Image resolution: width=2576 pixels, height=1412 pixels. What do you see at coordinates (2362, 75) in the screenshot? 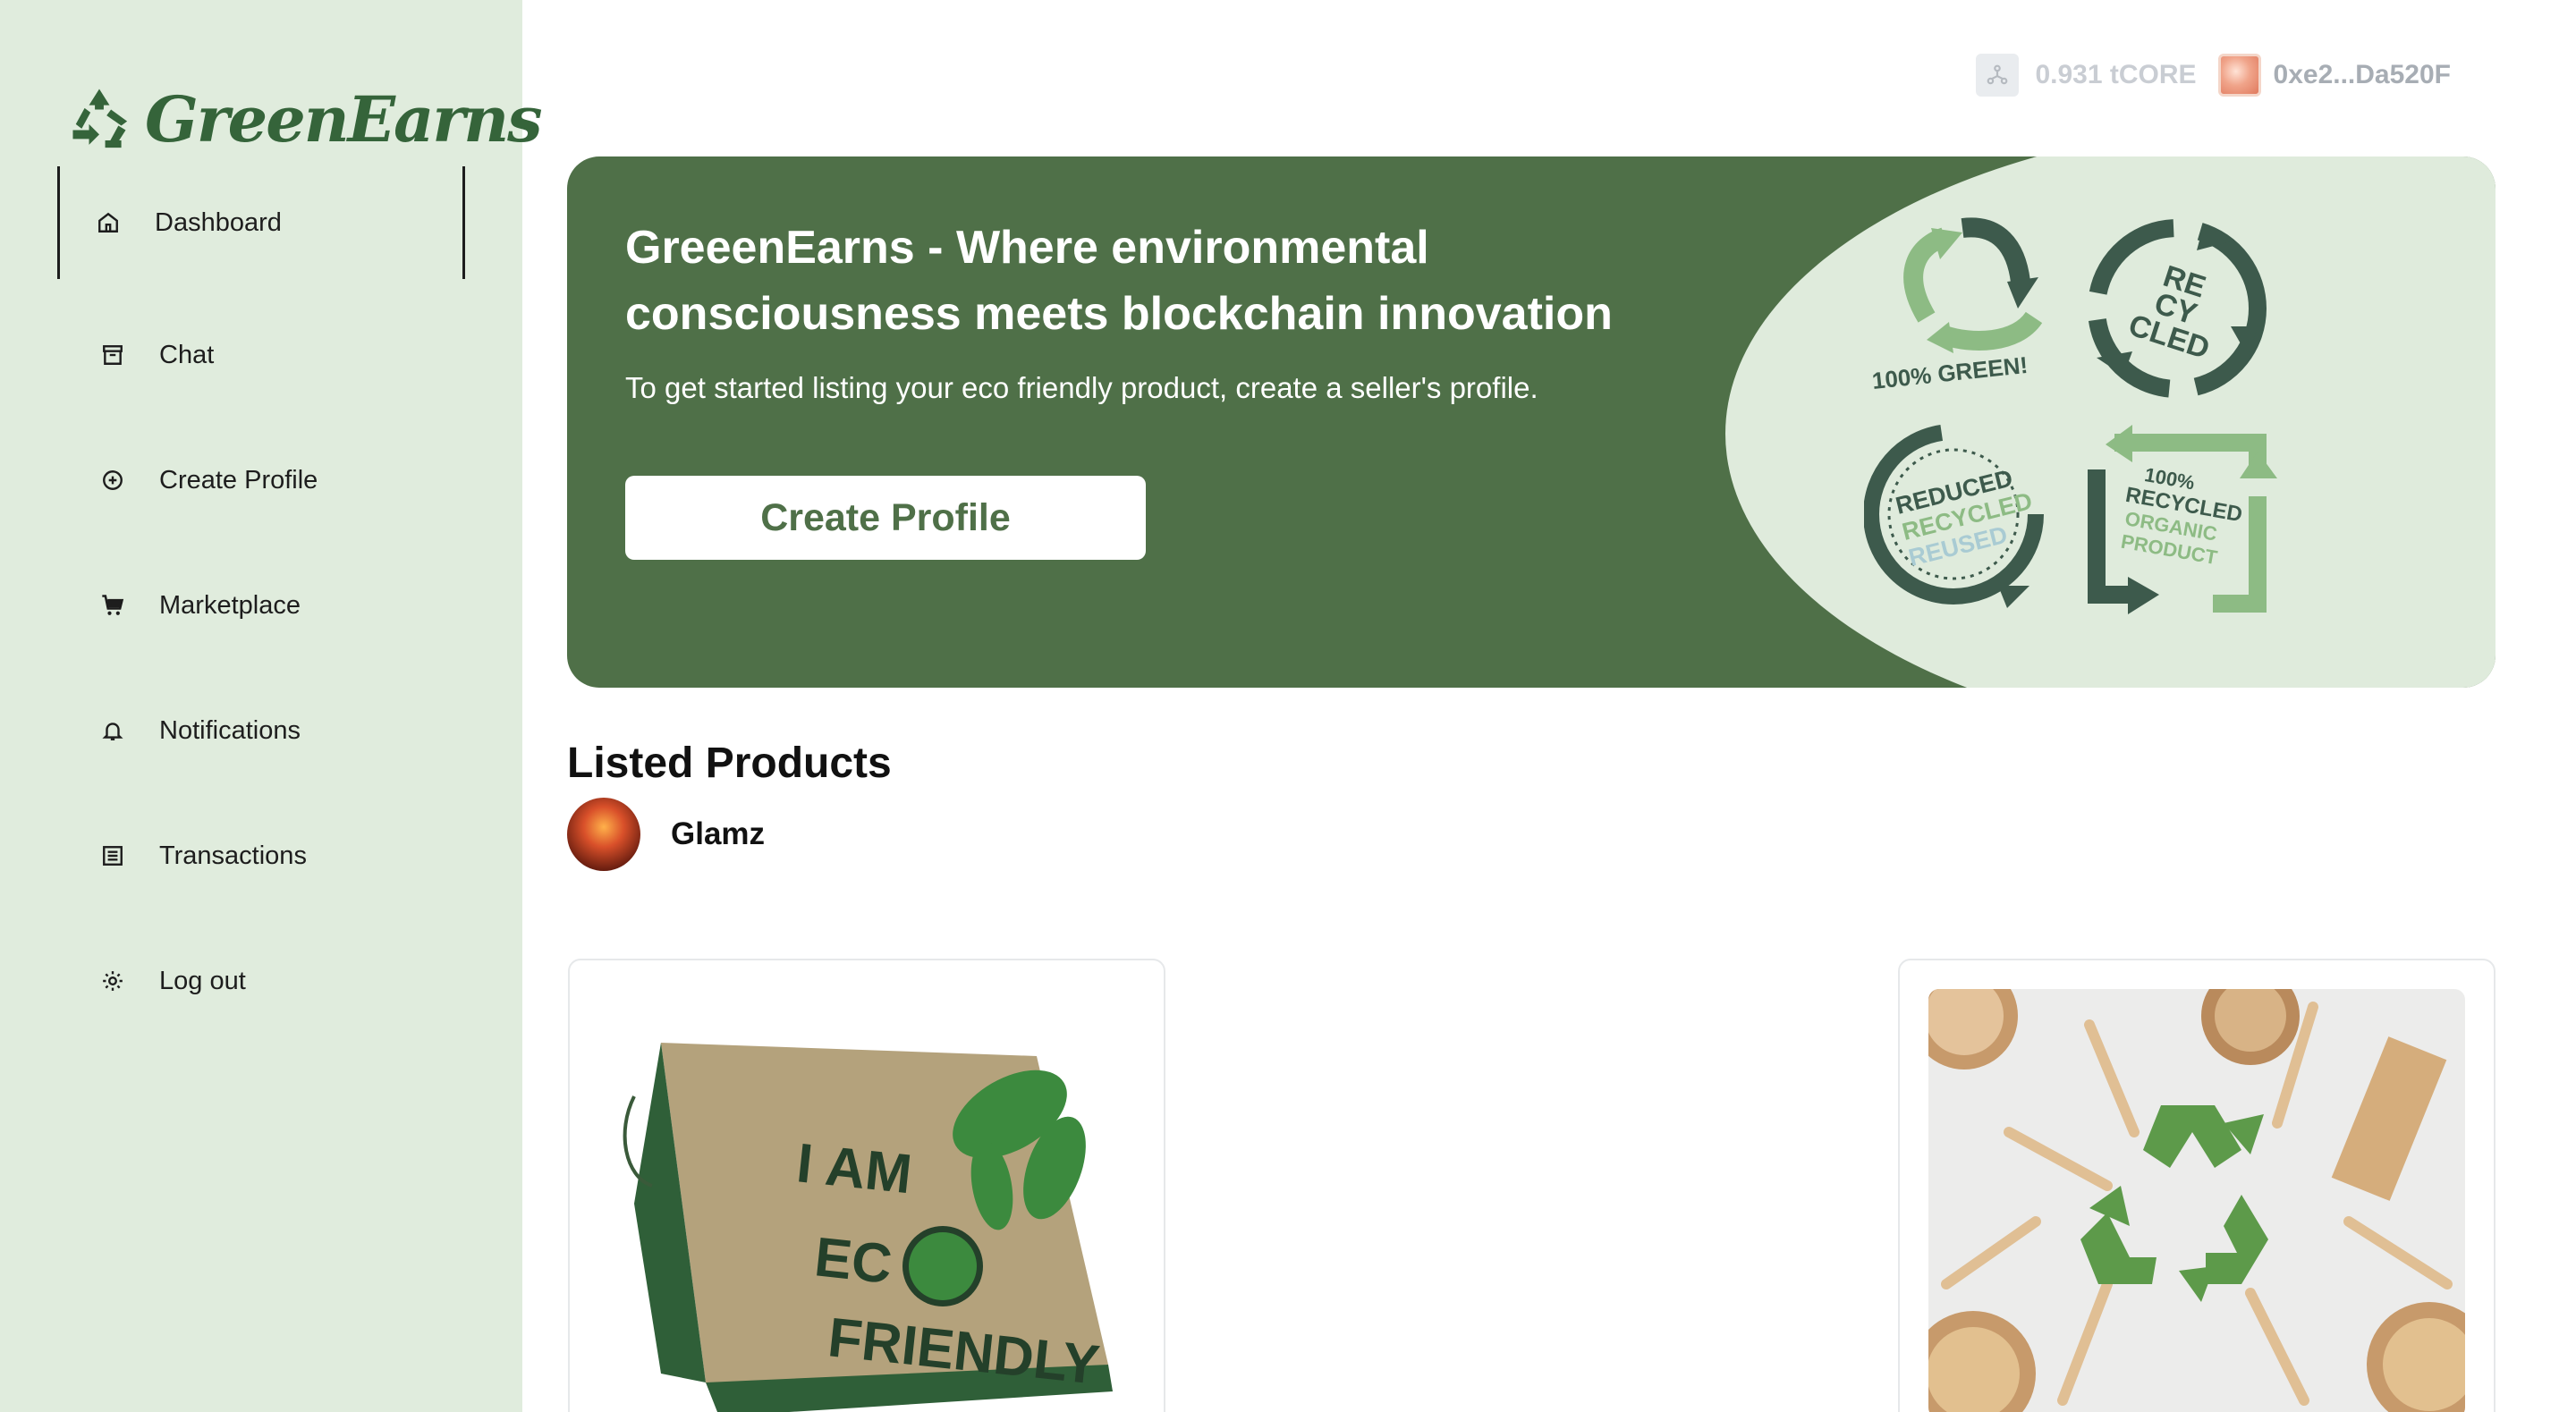
I see `address-text: 0xe2...Da520F` at bounding box center [2362, 75].